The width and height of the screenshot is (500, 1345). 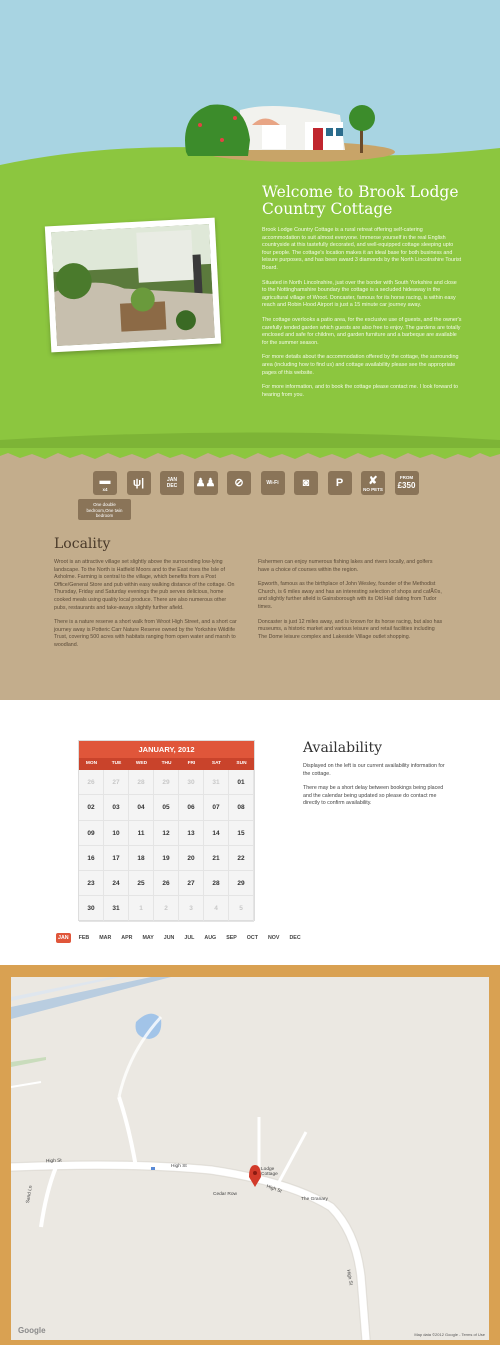 What do you see at coordinates (191, 808) in the screenshot?
I see `calendar-day: 06` at bounding box center [191, 808].